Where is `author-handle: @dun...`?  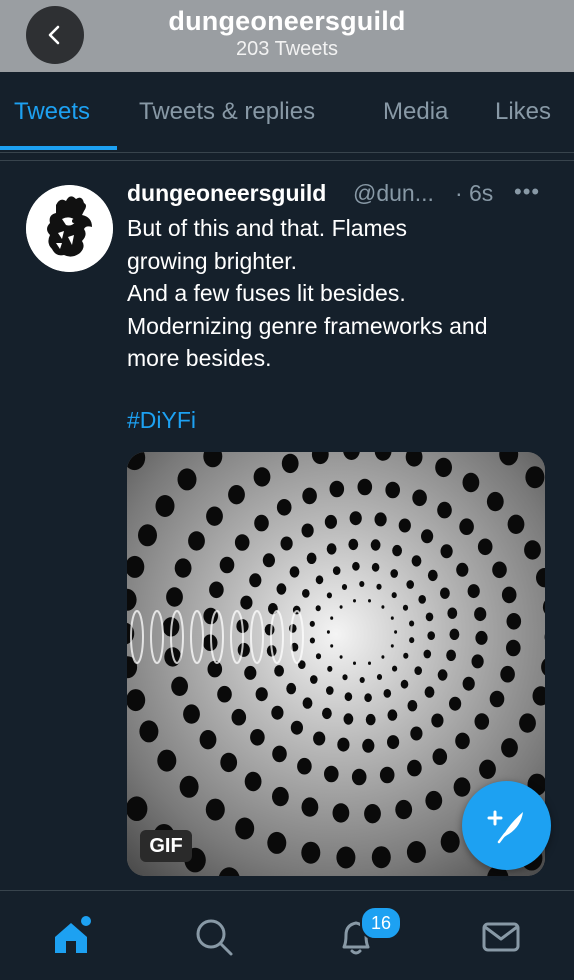 author-handle: @dun... is located at coordinates (393, 193).